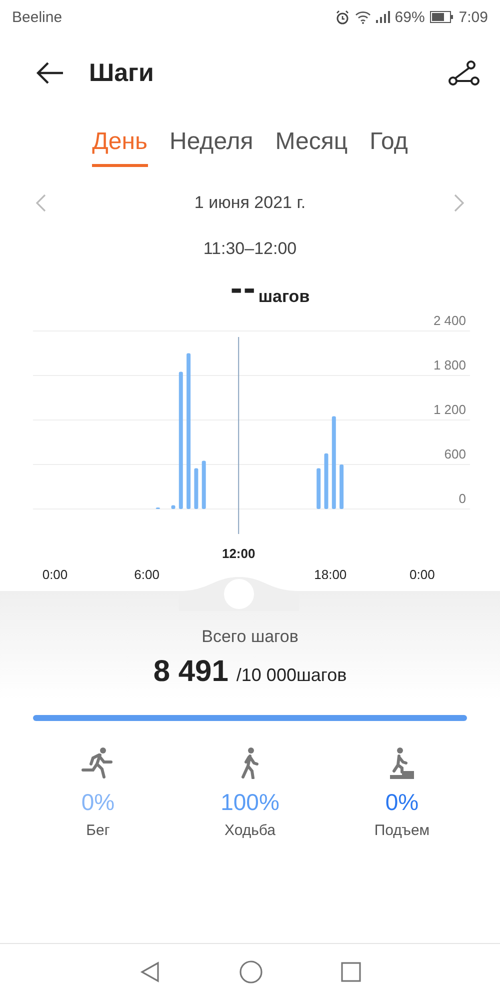  Describe the element at coordinates (342, 17) in the screenshot. I see `alarm-icon` at that location.